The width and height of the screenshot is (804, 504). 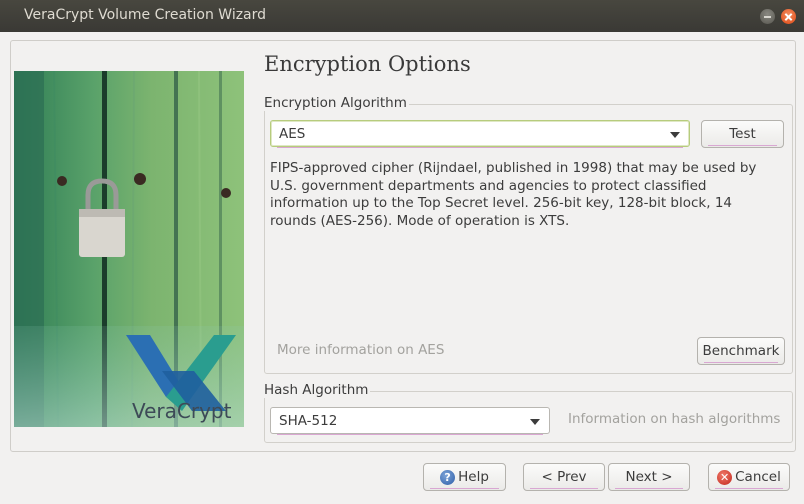 What do you see at coordinates (410, 421) in the screenshot?
I see `hash-algorithm-select: SHA-512` at bounding box center [410, 421].